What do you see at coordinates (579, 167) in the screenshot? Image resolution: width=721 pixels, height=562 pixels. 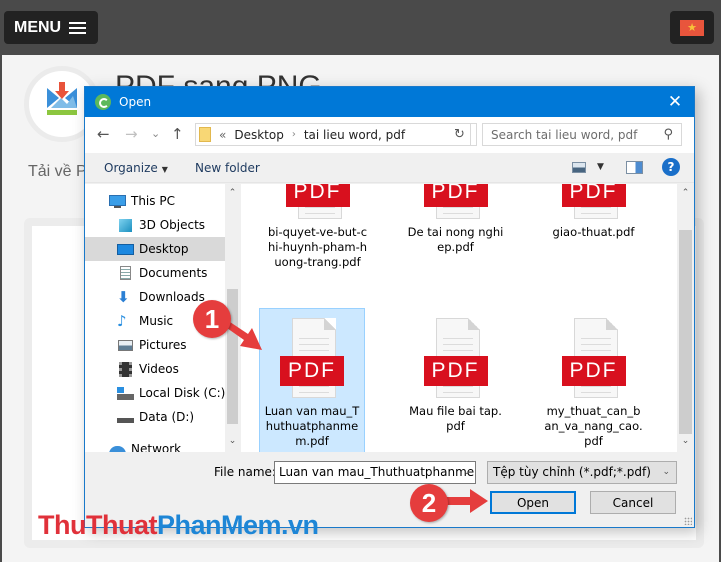 I see `change-view-icon` at bounding box center [579, 167].